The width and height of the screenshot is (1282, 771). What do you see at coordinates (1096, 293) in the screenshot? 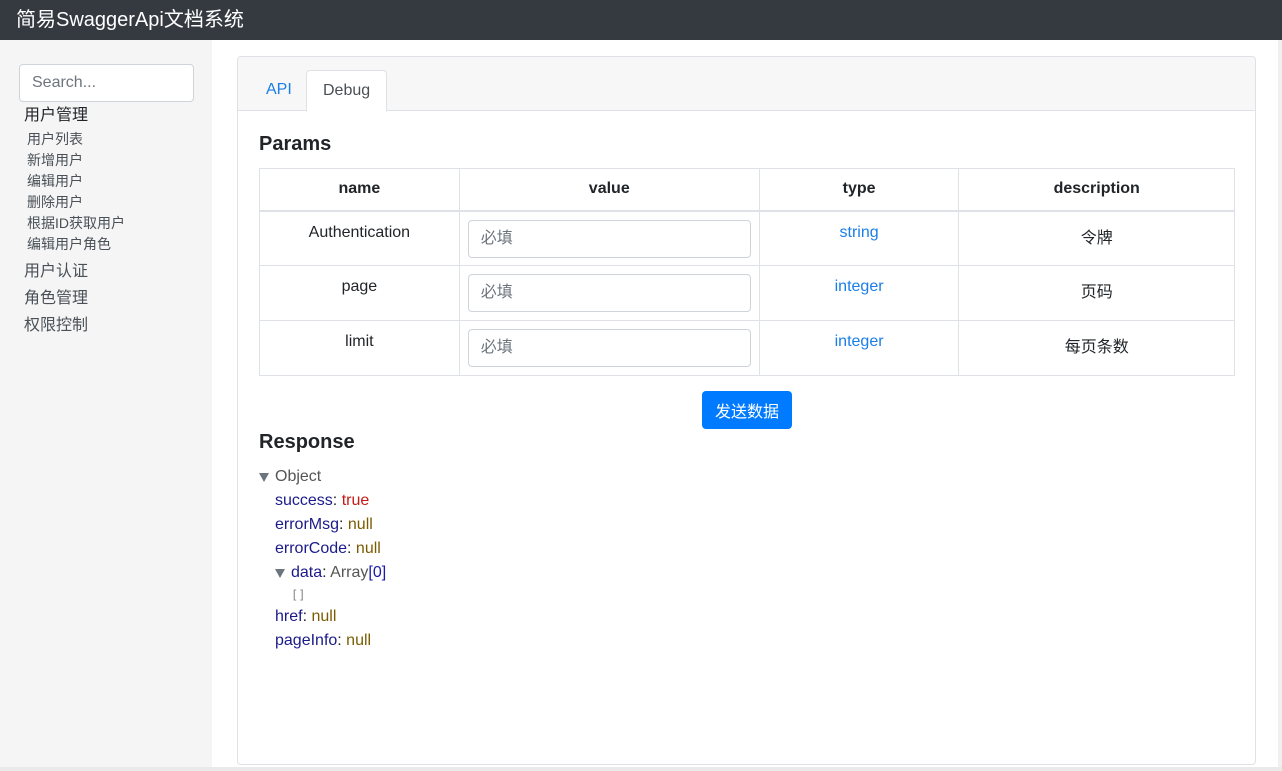
I see `param-description: 页码` at bounding box center [1096, 293].